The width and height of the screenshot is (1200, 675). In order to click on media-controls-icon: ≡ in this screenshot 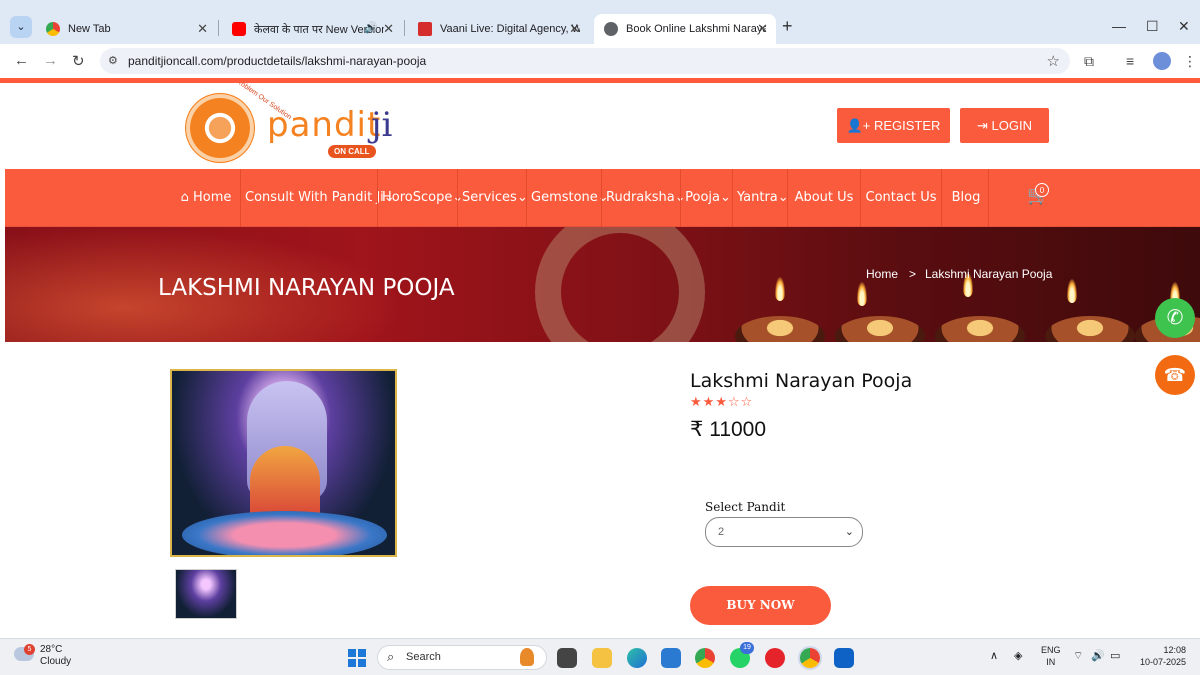, I will do `click(1130, 61)`.